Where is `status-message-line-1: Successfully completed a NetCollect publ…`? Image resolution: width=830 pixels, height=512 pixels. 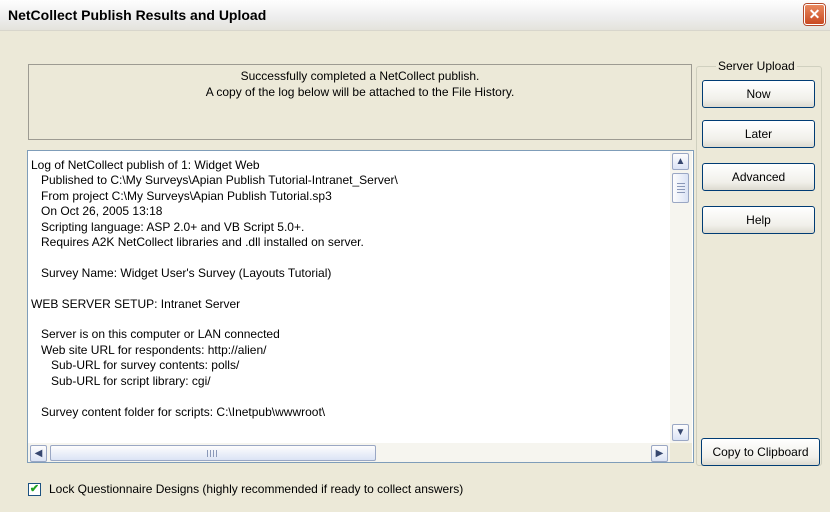
status-message-line-1: Successfully completed a NetCollect publ… is located at coordinates (360, 76).